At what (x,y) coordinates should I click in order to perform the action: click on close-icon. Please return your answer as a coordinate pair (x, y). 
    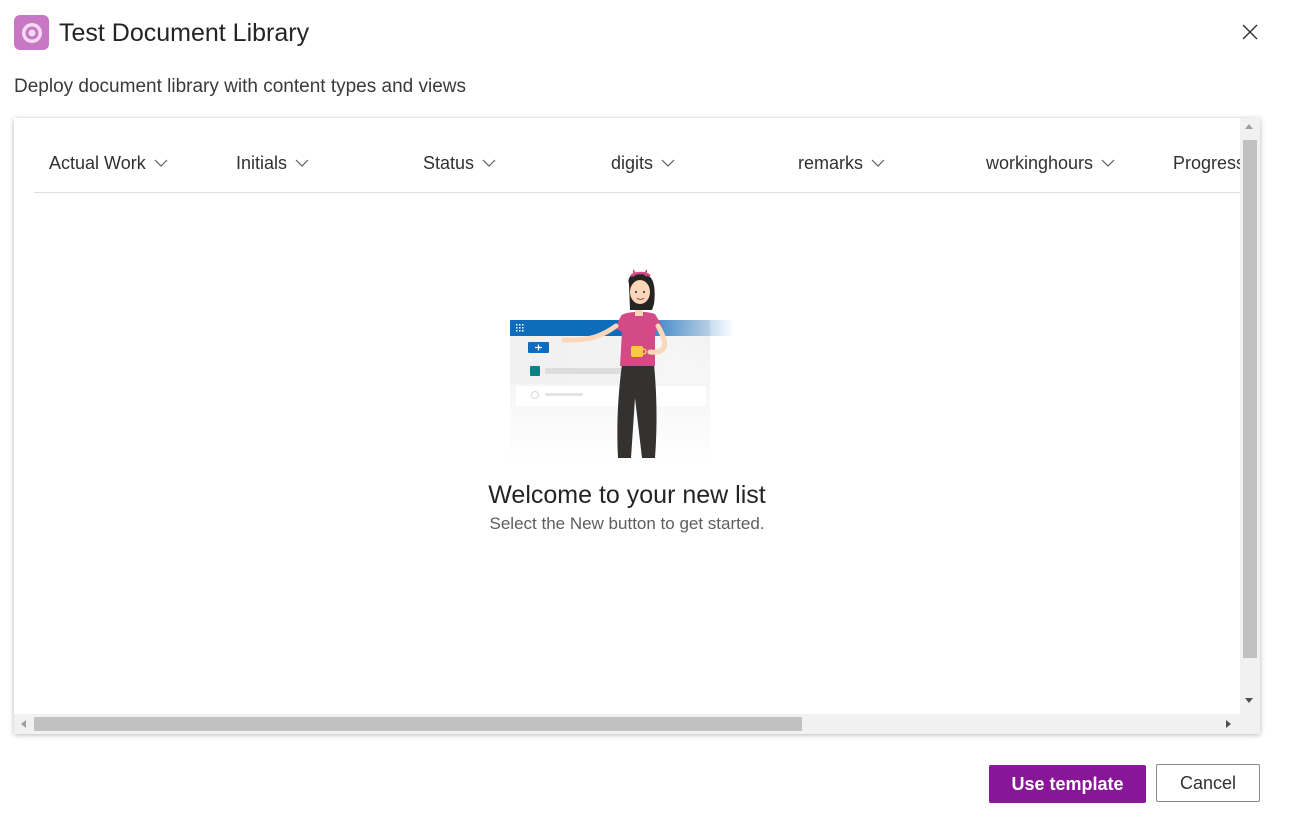
    Looking at the image, I should click on (1250, 32).